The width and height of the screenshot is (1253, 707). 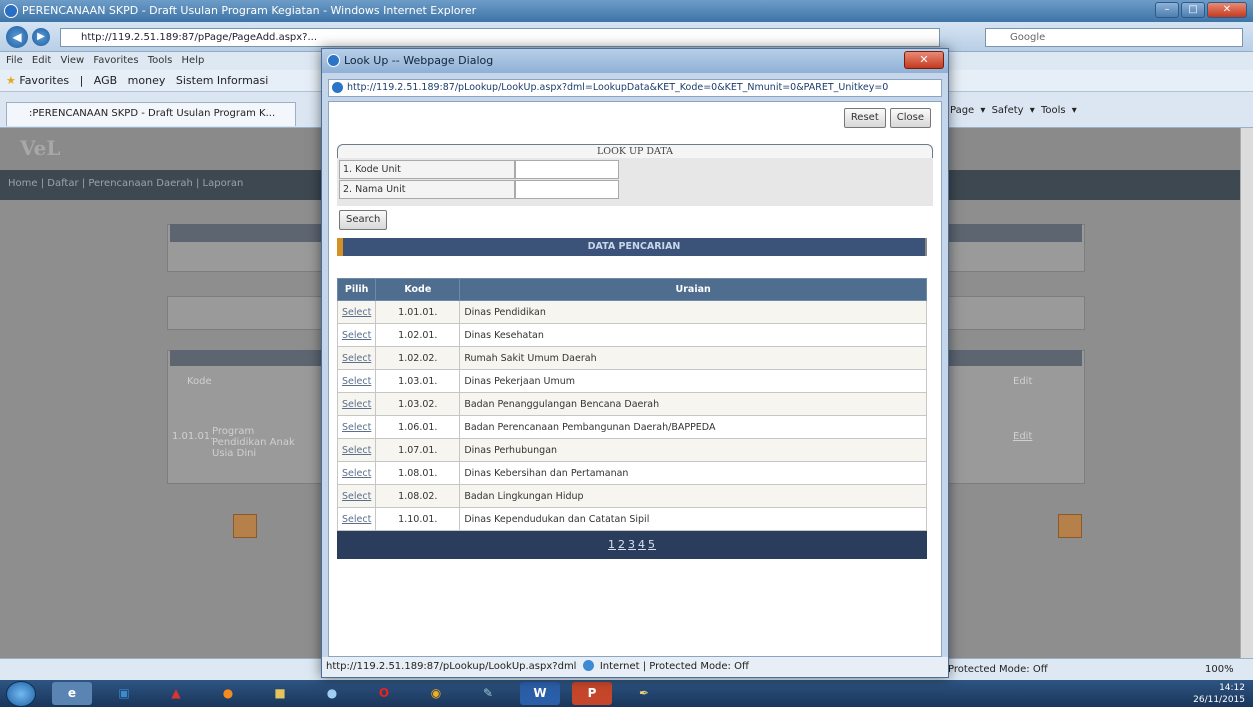 I want to click on col-kode: Kode, so click(x=418, y=289).